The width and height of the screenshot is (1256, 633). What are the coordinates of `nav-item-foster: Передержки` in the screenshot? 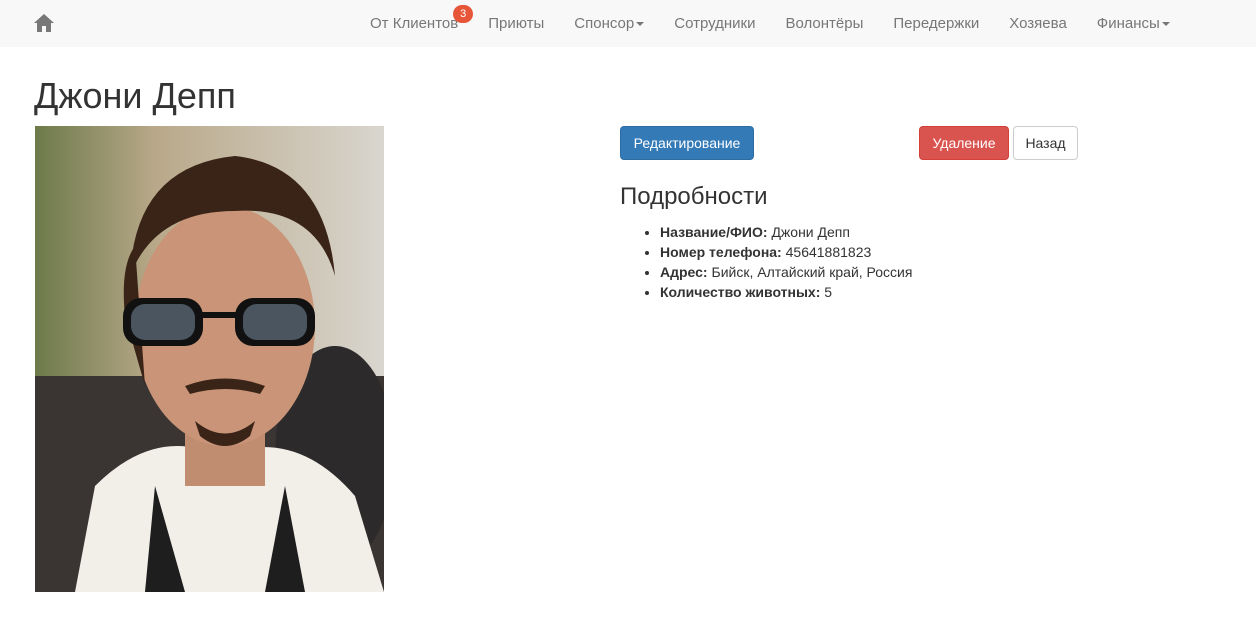 It's located at (936, 23).